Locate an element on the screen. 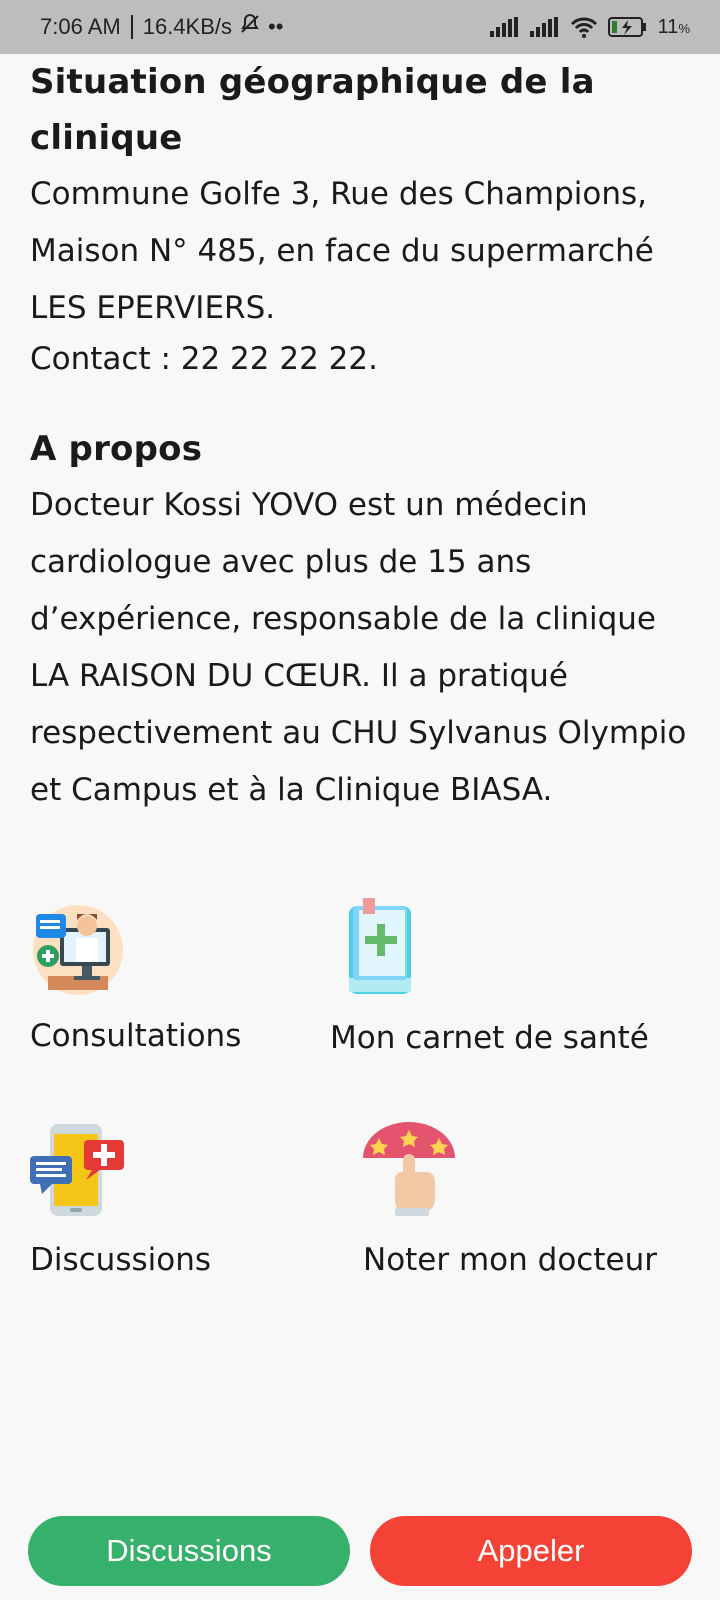 The image size is (720, 1600). feature-label-rate-doctor: Noter mon docteur is located at coordinates (510, 1260).